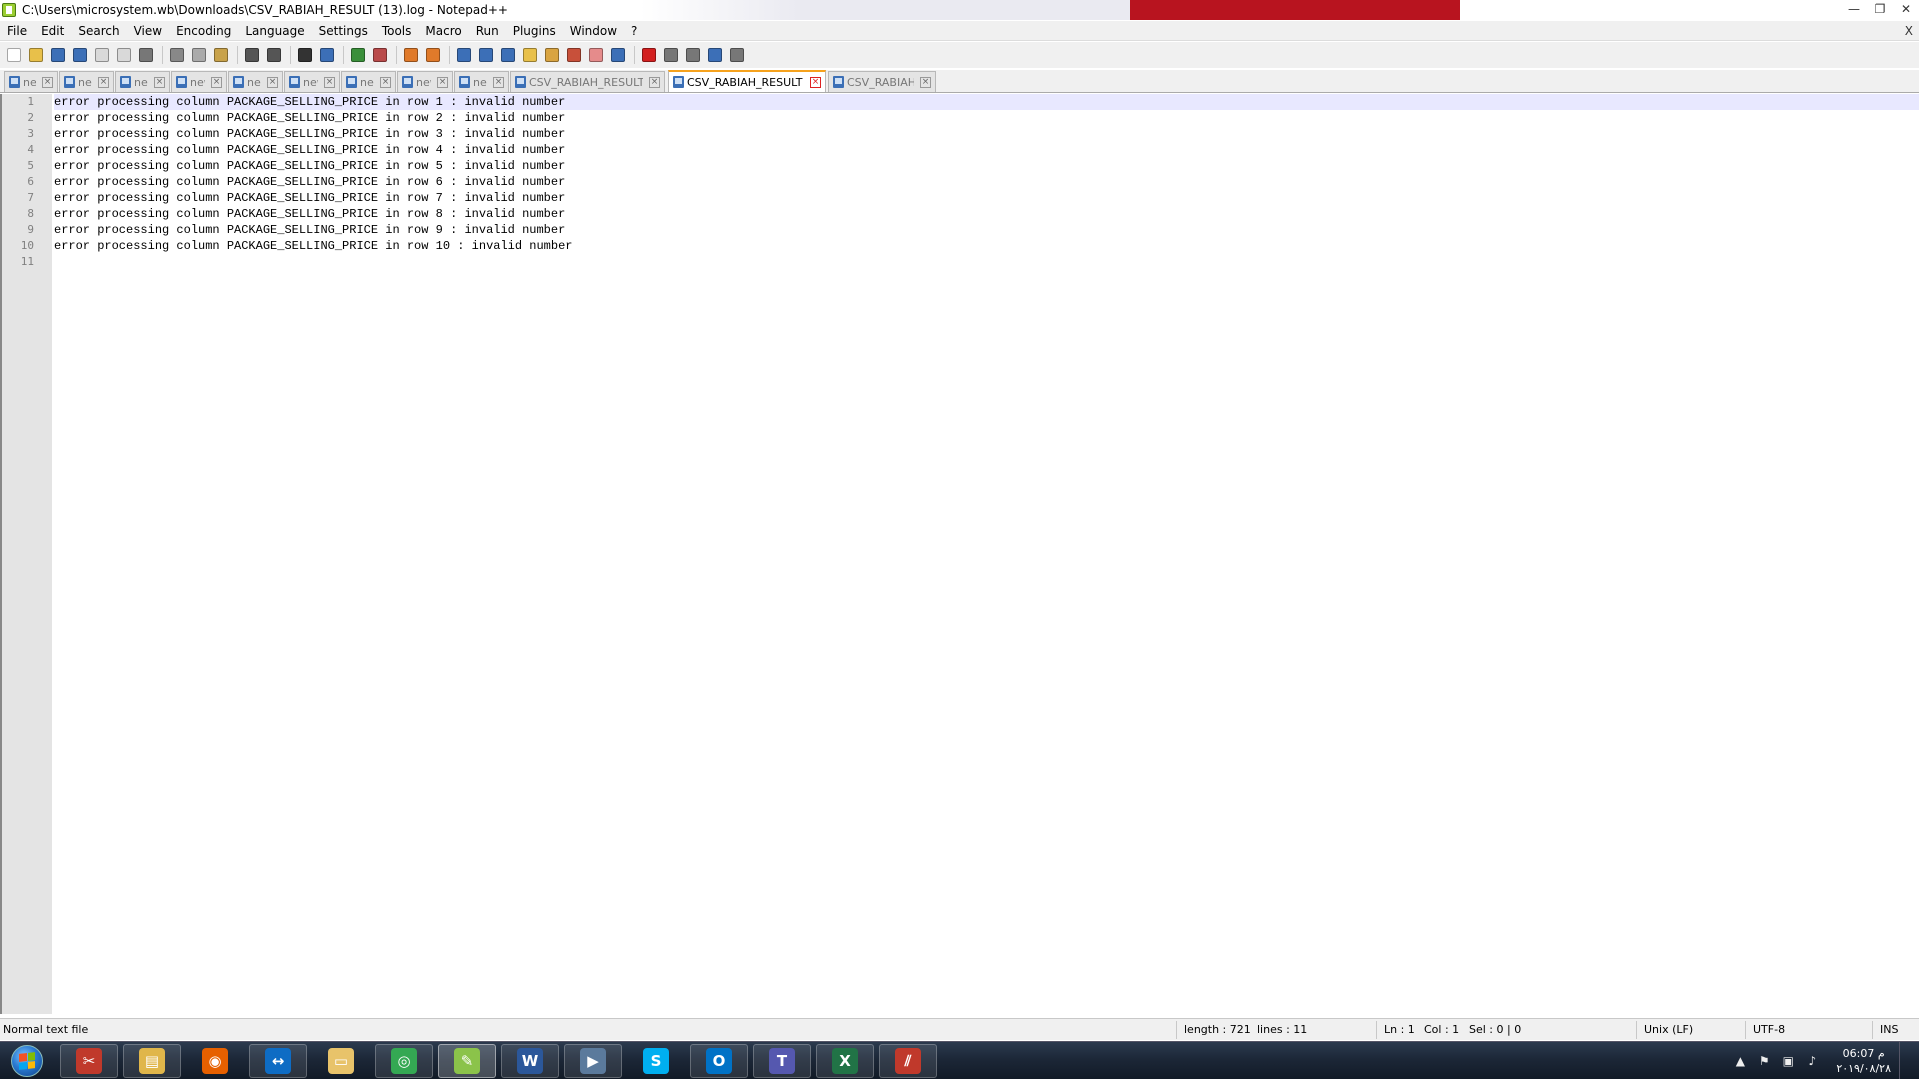 Image resolution: width=1919 pixels, height=1079 pixels. What do you see at coordinates (124, 55) in the screenshot?
I see `close-all-button` at bounding box center [124, 55].